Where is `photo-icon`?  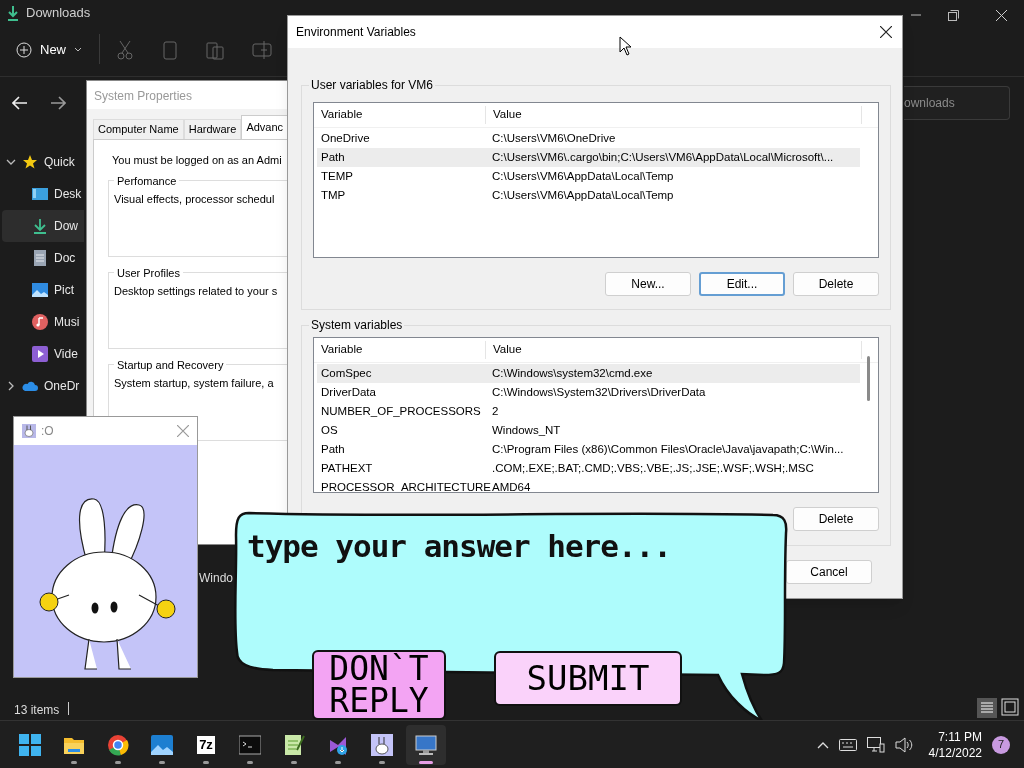 photo-icon is located at coordinates (162, 744).